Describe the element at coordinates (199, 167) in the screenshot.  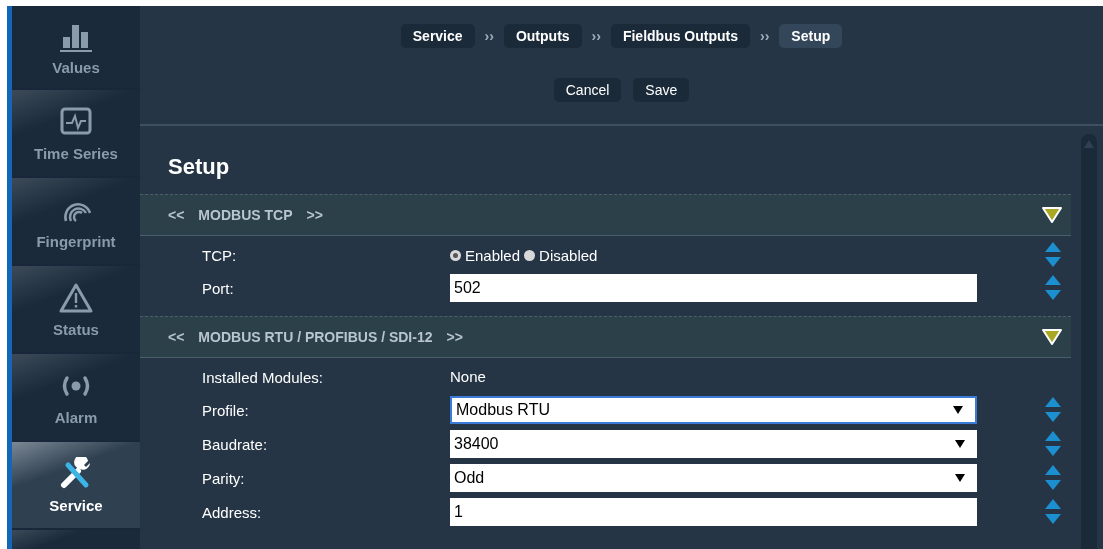
I see `page-title: Setup` at that location.